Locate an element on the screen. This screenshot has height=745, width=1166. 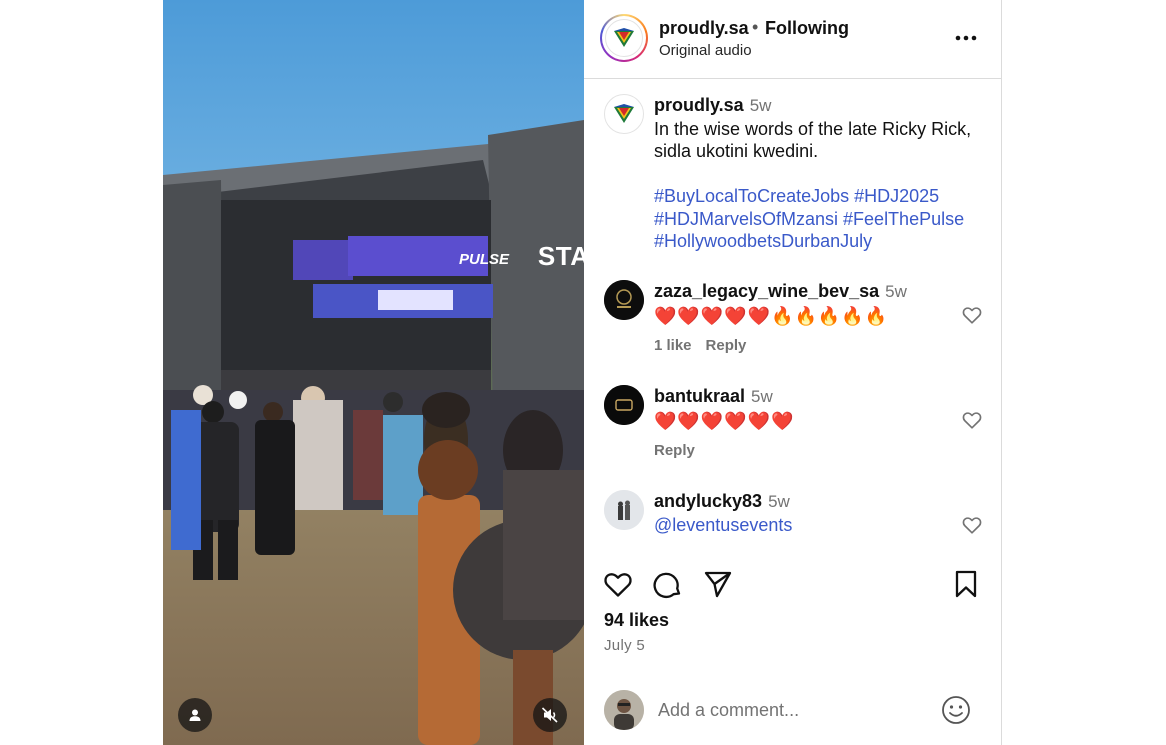
post-header: proudly.sa • Following Original audio is located at coordinates (792, 39).